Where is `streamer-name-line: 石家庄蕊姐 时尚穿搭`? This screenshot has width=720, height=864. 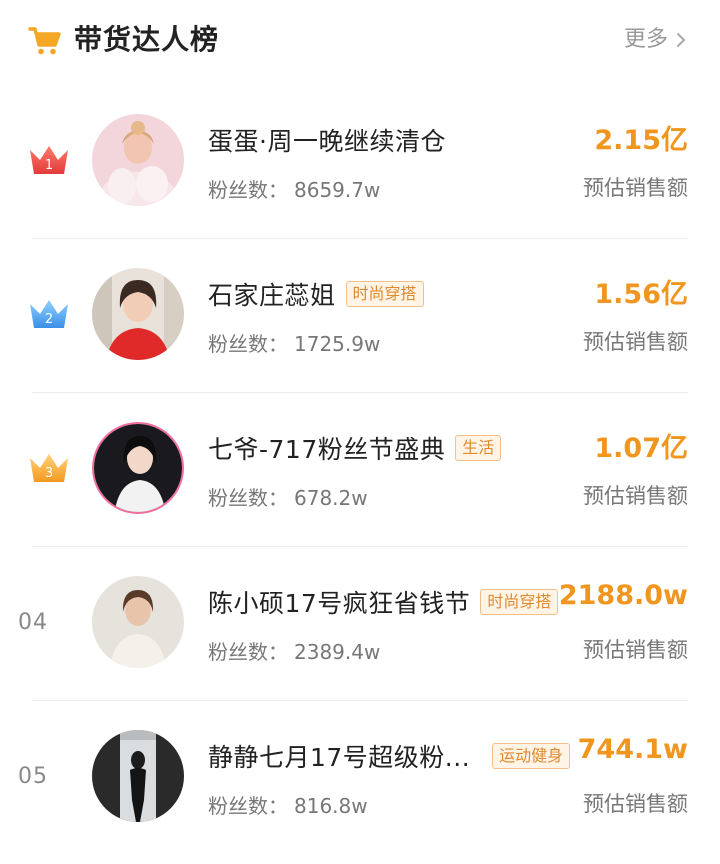
streamer-name-line: 石家庄蕊姐 时尚穿搭 is located at coordinates (316, 294).